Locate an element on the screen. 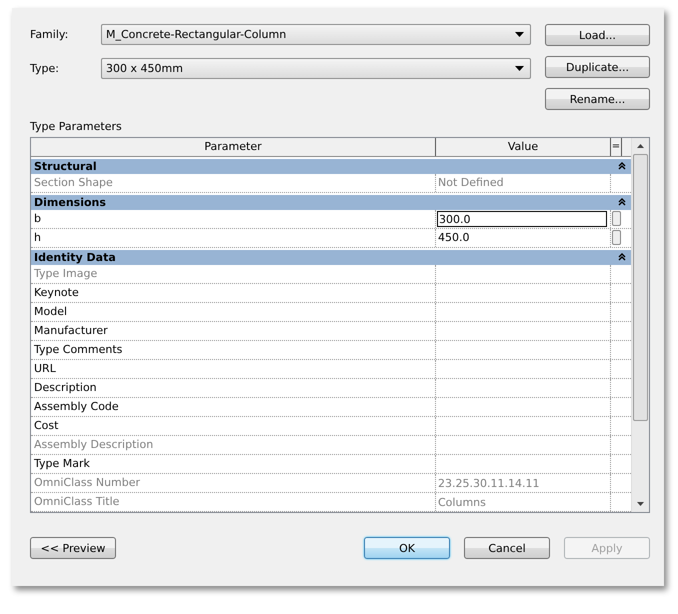 The image size is (678, 614). parameter-cell: Section Shape is located at coordinates (233, 183).